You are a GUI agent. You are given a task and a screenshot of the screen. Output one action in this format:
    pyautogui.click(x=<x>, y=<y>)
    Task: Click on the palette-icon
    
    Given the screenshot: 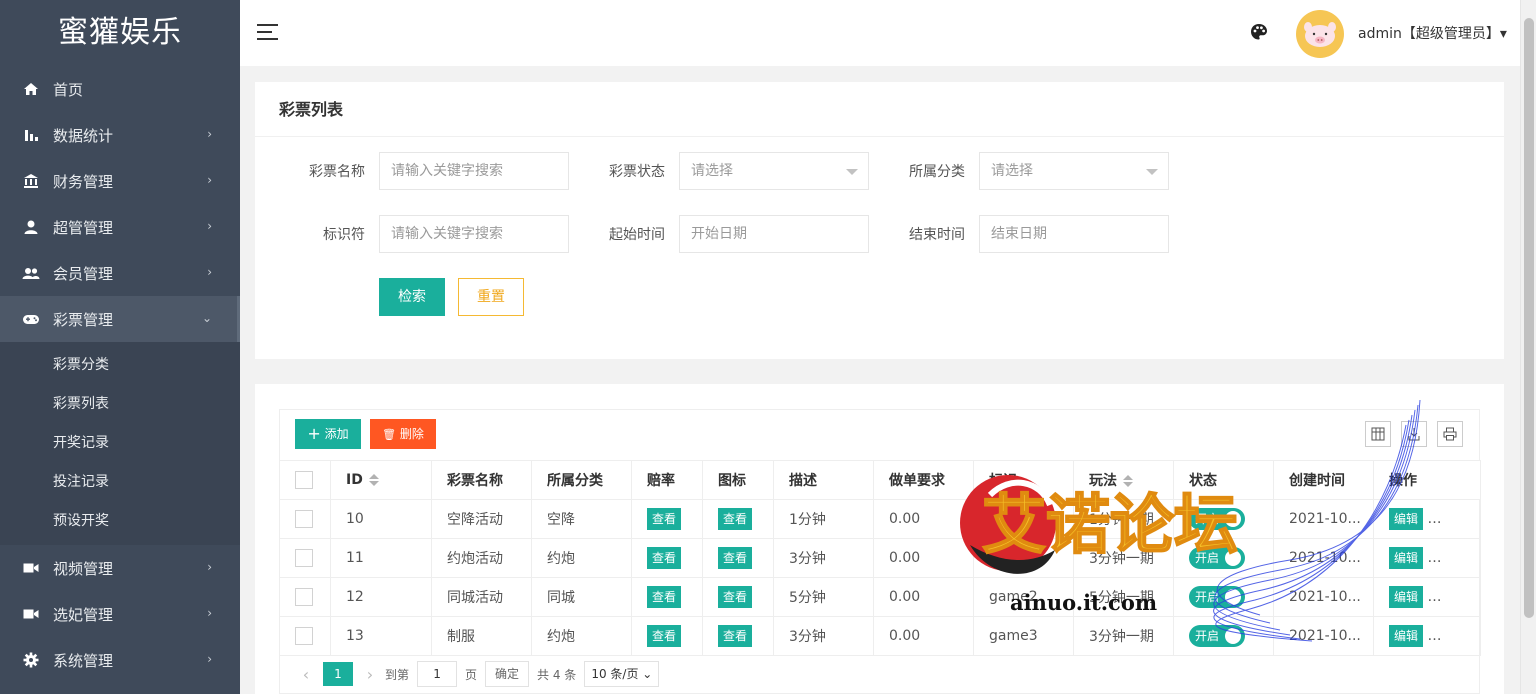 What is the action you would take?
    pyautogui.click(x=1259, y=32)
    